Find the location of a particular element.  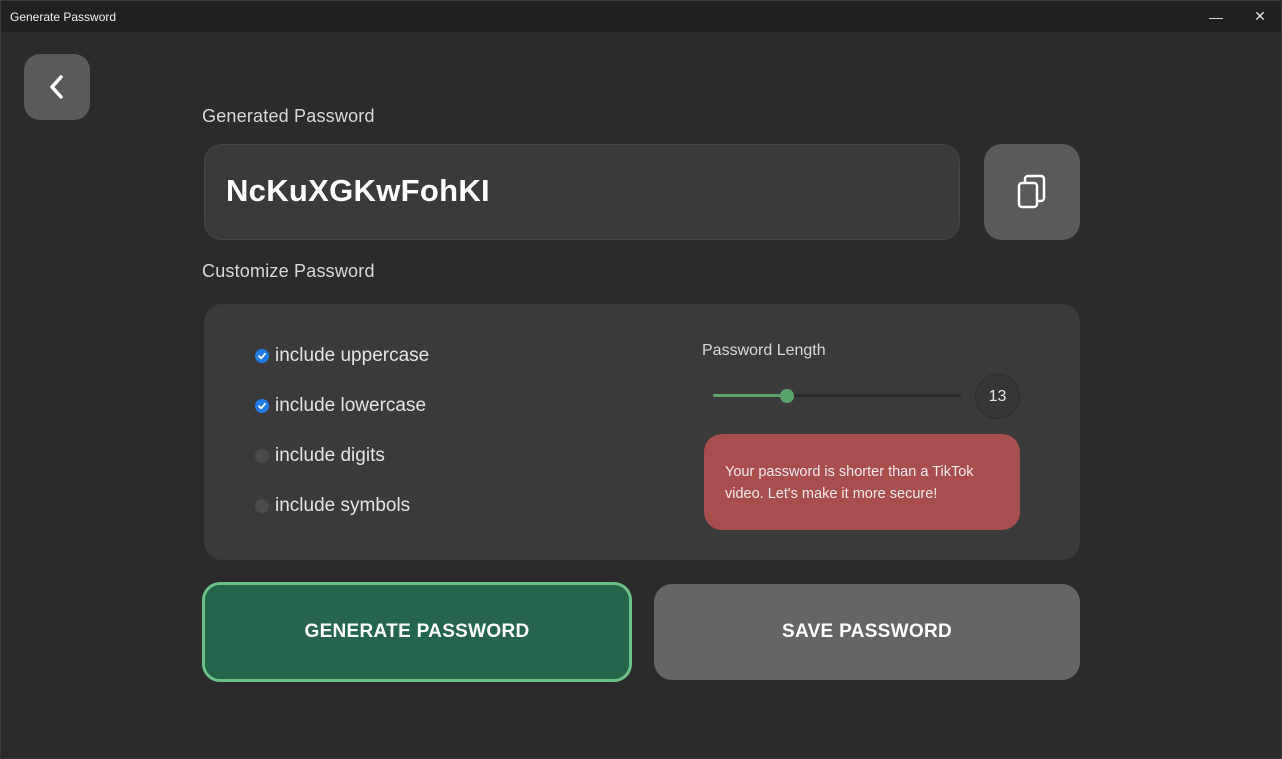

password-length-label: Password Length is located at coordinates (764, 350).